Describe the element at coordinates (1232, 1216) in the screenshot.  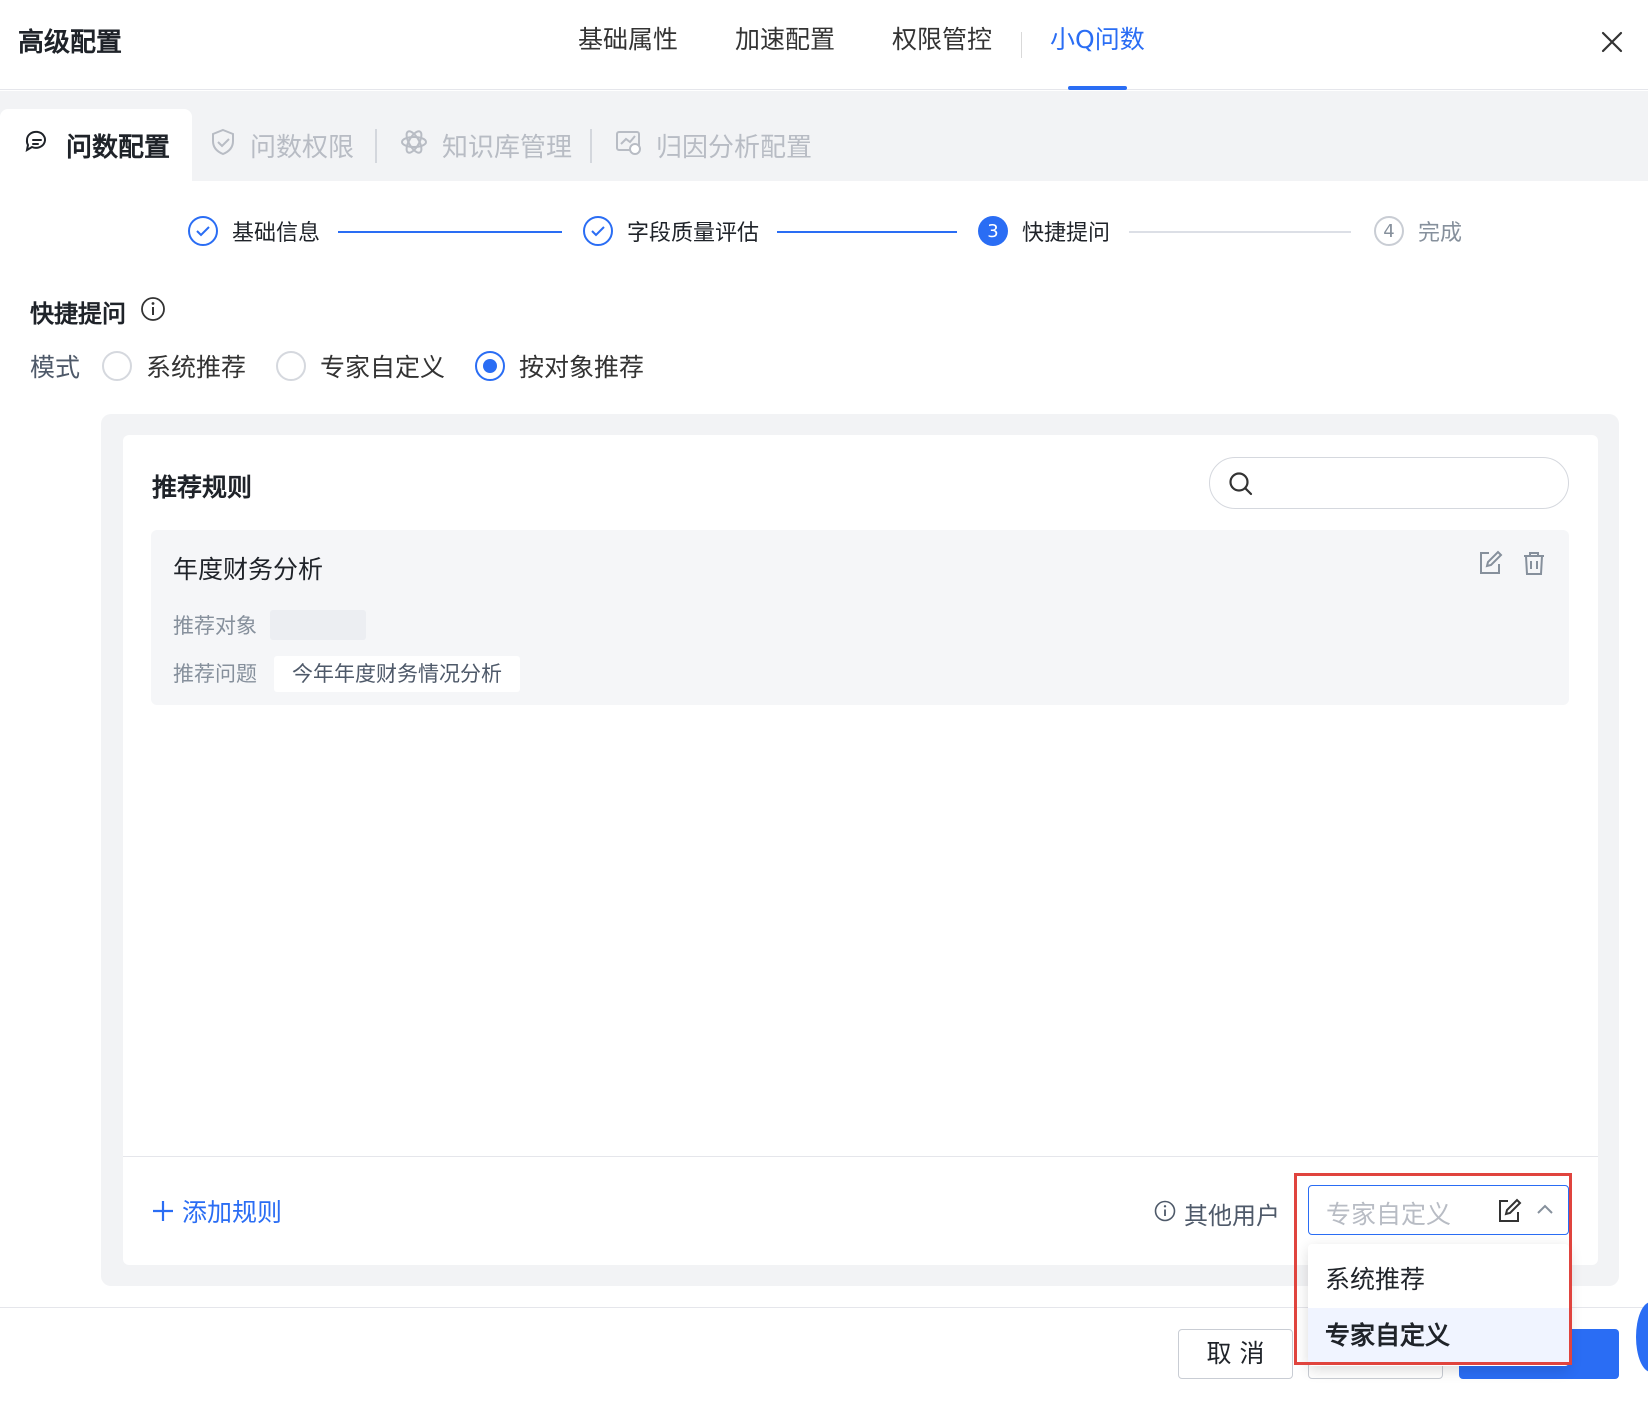
I see `other-users-text: 其他用户` at that location.